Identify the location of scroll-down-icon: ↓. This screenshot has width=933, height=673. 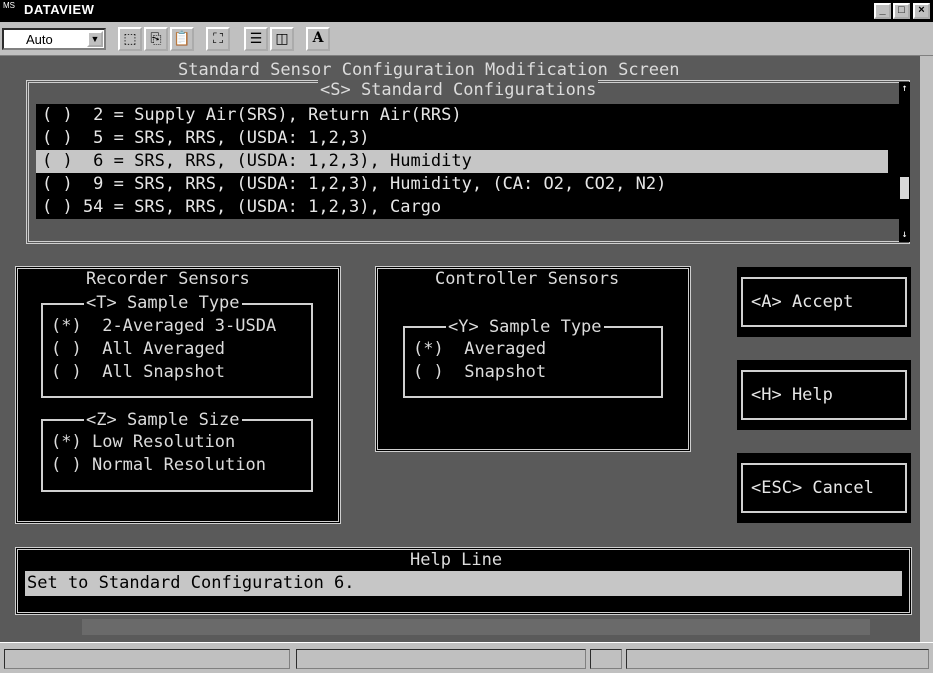
(904, 235).